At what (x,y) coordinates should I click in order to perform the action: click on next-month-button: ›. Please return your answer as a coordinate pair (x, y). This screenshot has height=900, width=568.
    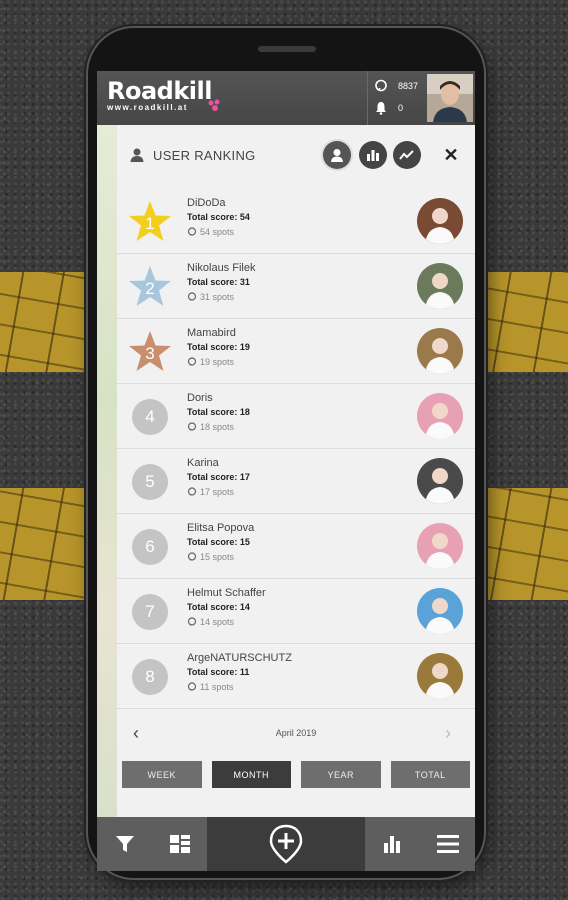
    Looking at the image, I should click on (448, 733).